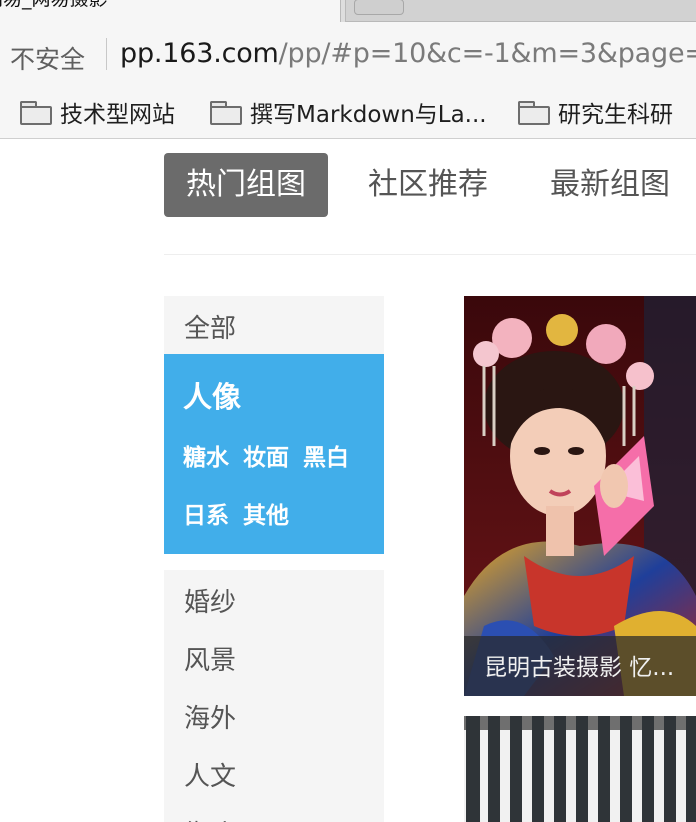 This screenshot has width=696, height=822. I want to click on bookmark-label: 技术型网站, so click(117, 115).